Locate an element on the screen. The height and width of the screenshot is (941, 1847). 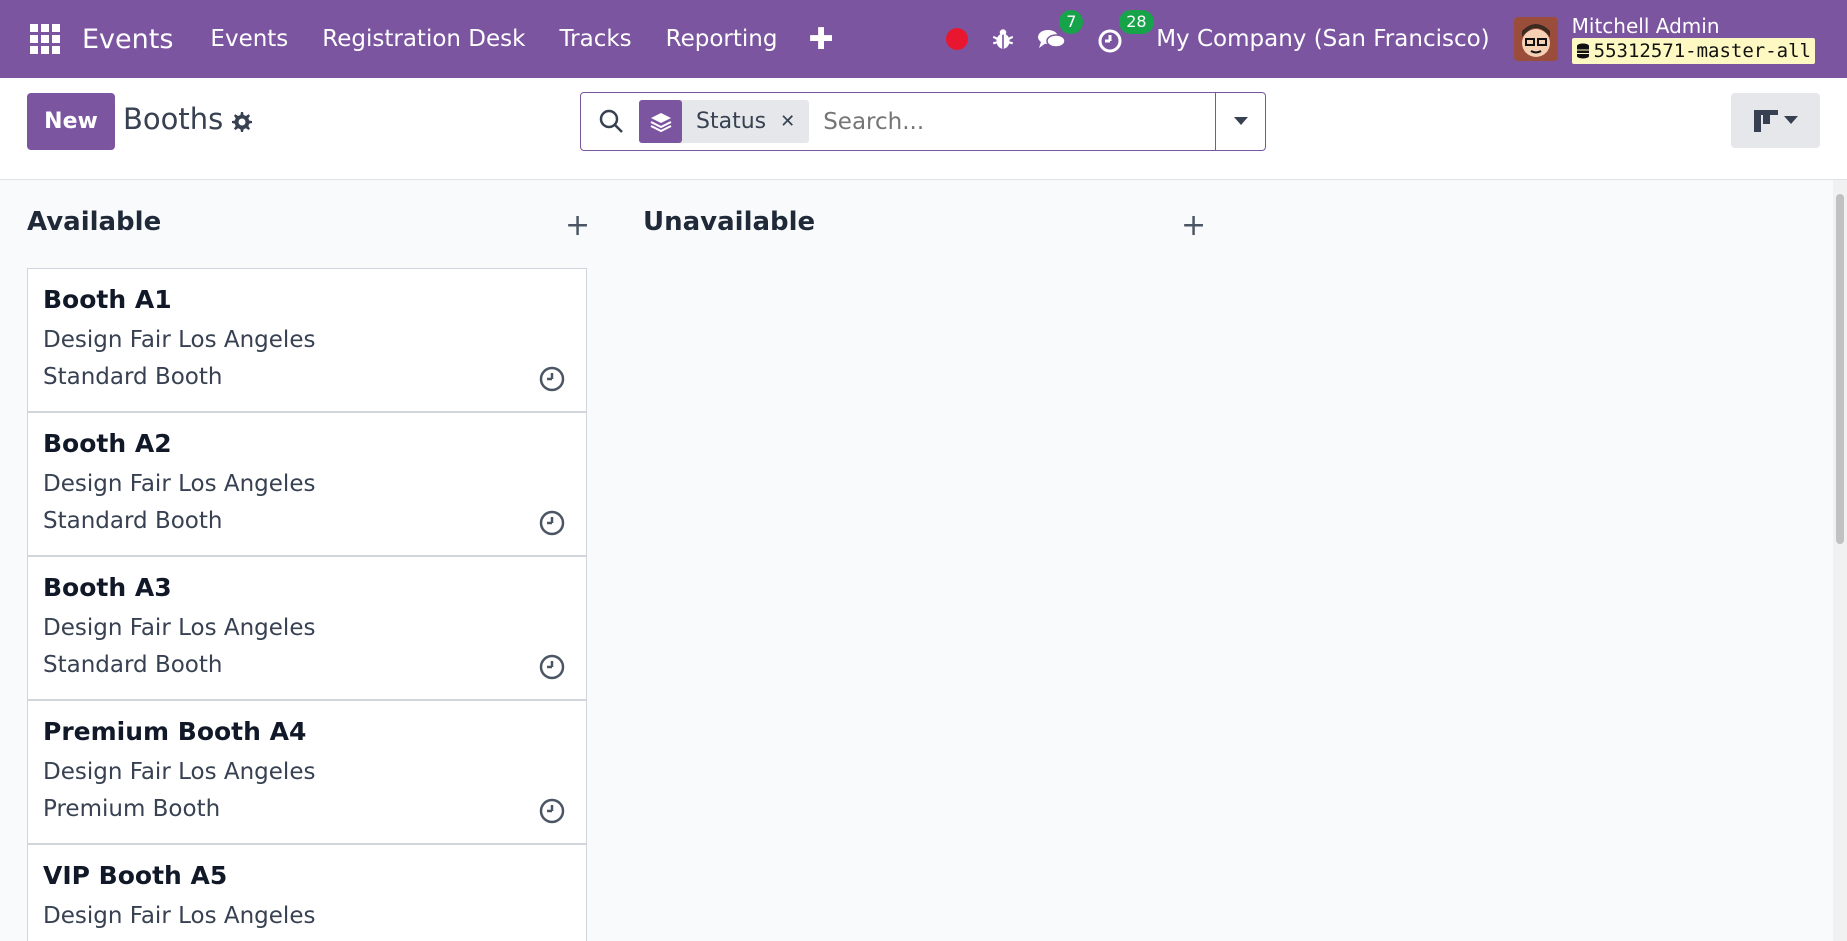
messages-count-badge: 7 is located at coordinates (1071, 22).